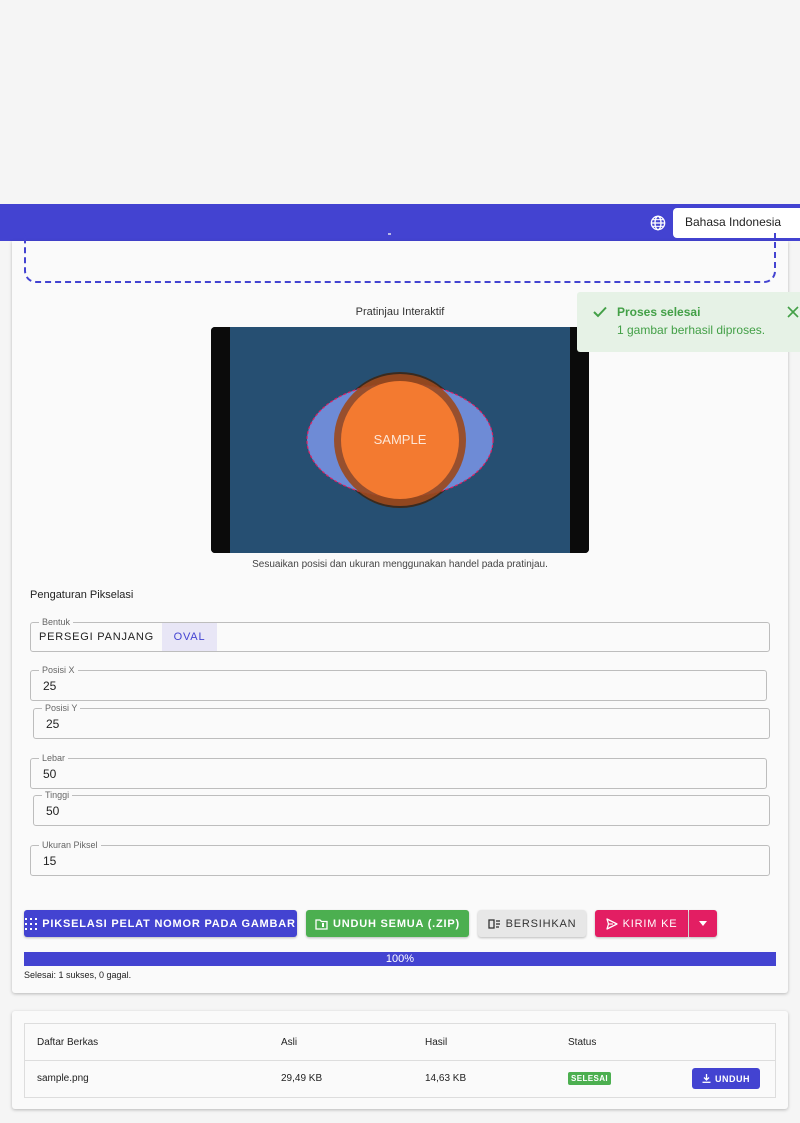 The image size is (800, 1123). What do you see at coordinates (793, 312) in the screenshot?
I see `close-icon` at bounding box center [793, 312].